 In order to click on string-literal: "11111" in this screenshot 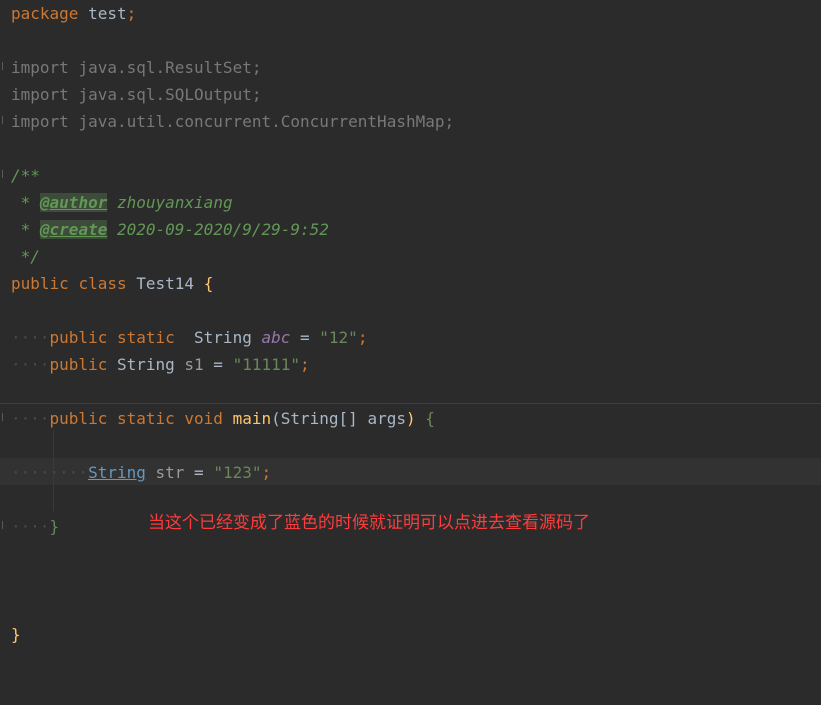, I will do `click(266, 364)`.